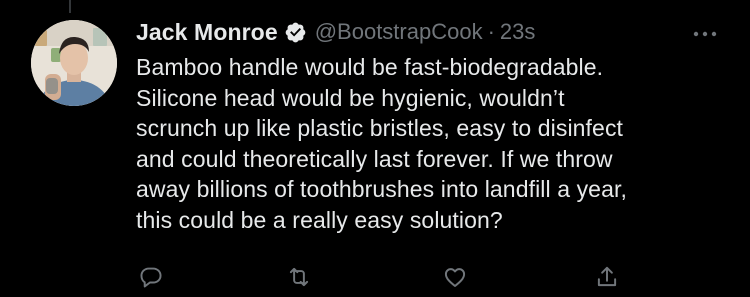 Image resolution: width=750 pixels, height=297 pixels. I want to click on tweet-timestamp: 23s, so click(517, 32).